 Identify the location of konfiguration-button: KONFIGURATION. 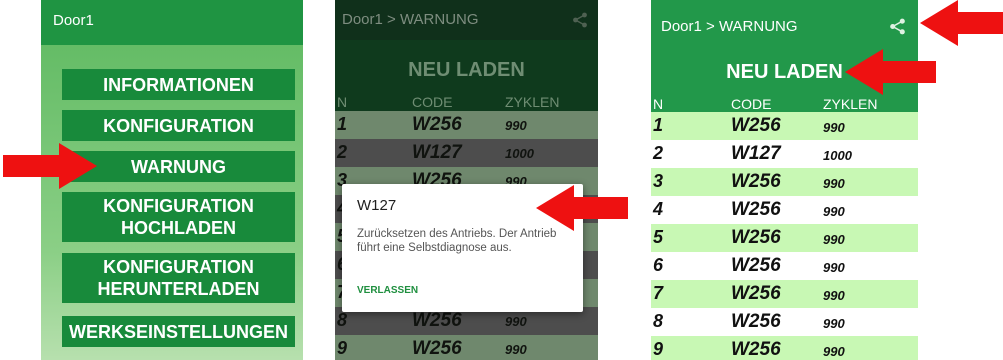
(178, 125).